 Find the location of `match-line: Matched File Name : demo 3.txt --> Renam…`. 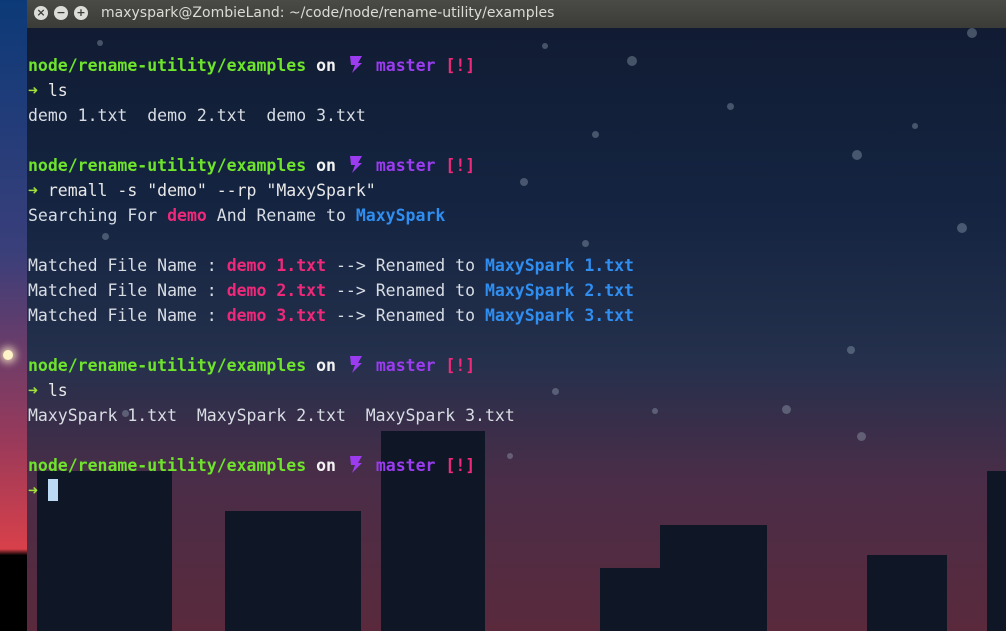

match-line: Matched File Name : demo 3.txt --> Renam… is located at coordinates (331, 315).